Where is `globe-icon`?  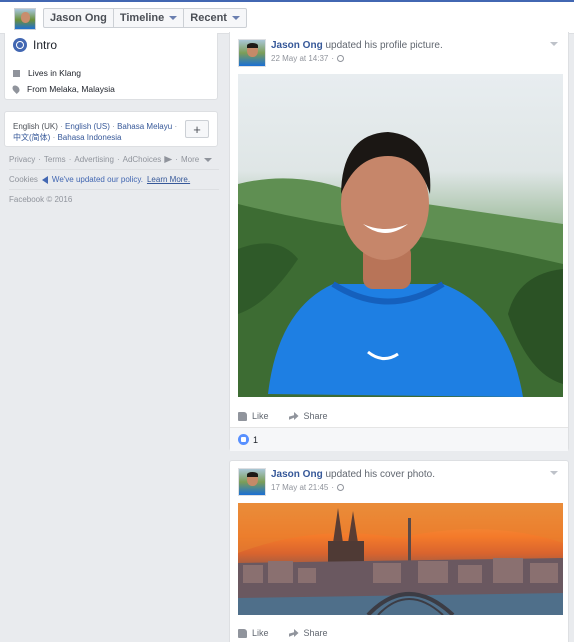 globe-icon is located at coordinates (20, 45).